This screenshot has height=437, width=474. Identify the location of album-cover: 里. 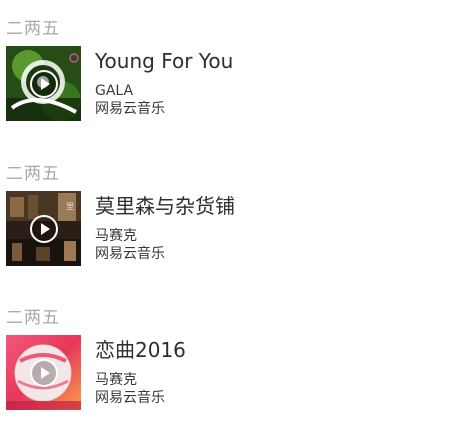
(43, 228).